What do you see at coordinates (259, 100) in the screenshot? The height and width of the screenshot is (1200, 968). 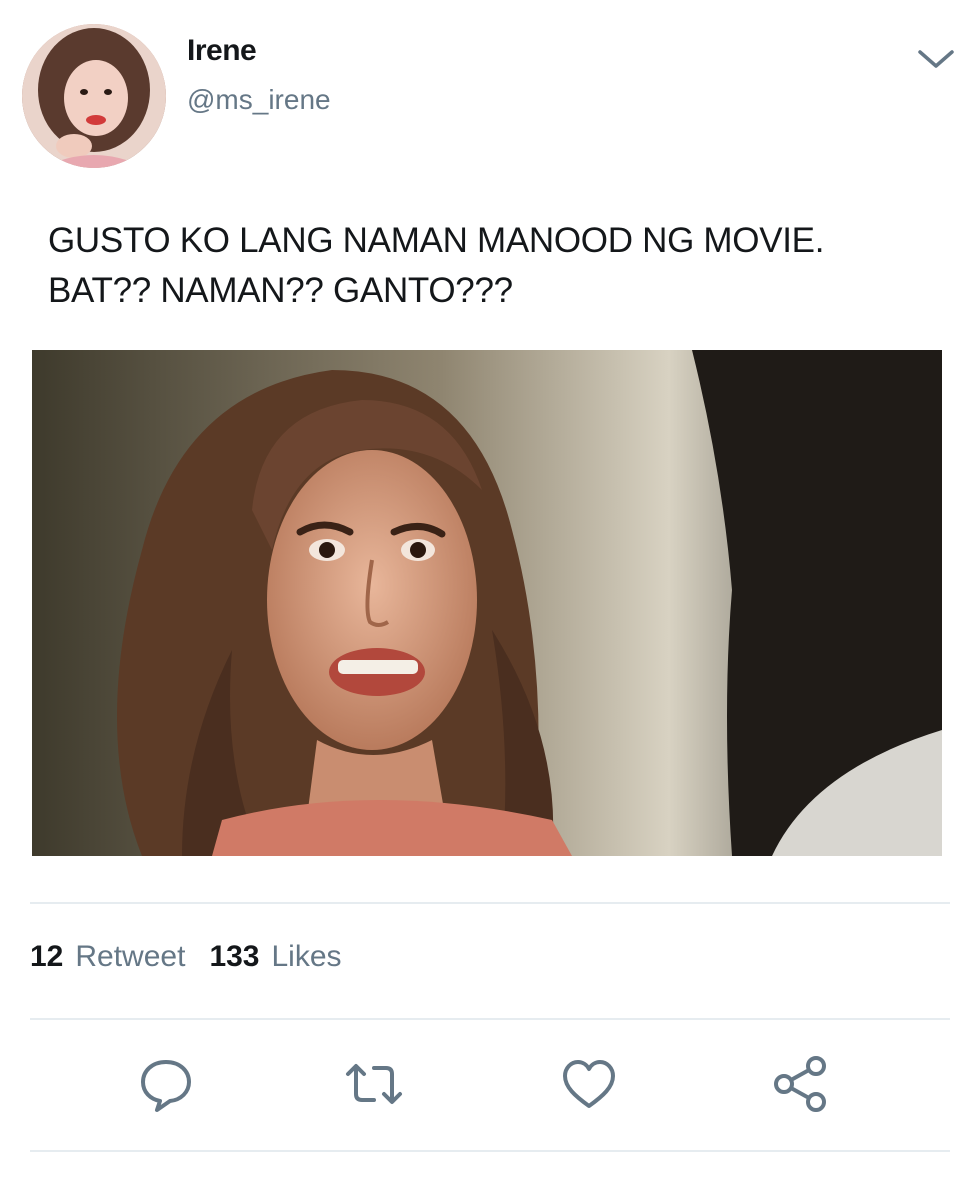 I see `username: @ms_irene` at bounding box center [259, 100].